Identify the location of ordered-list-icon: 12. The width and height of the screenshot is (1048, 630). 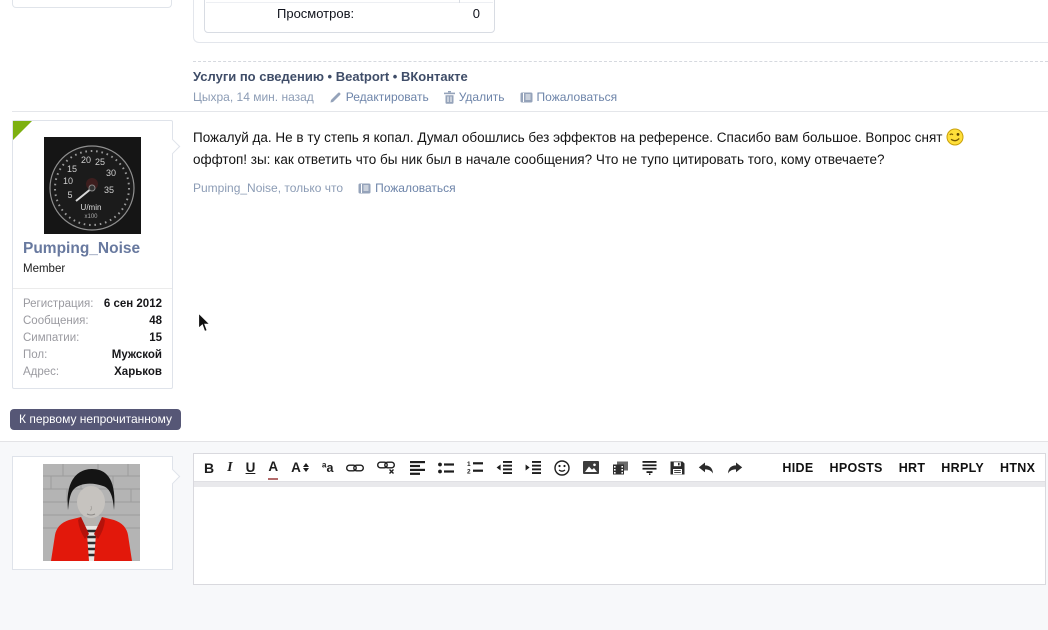
(475, 468).